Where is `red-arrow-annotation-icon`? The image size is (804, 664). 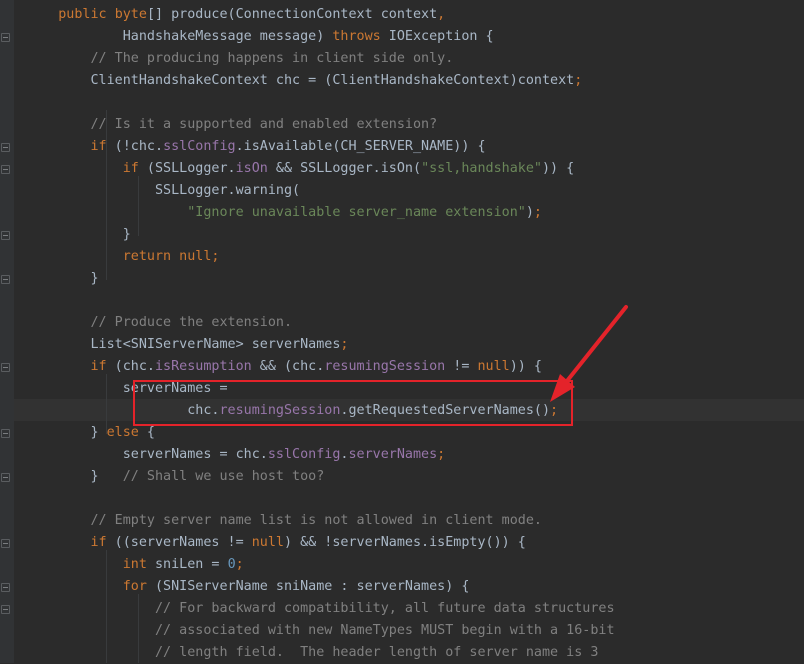
red-arrow-annotation-icon is located at coordinates (589, 353).